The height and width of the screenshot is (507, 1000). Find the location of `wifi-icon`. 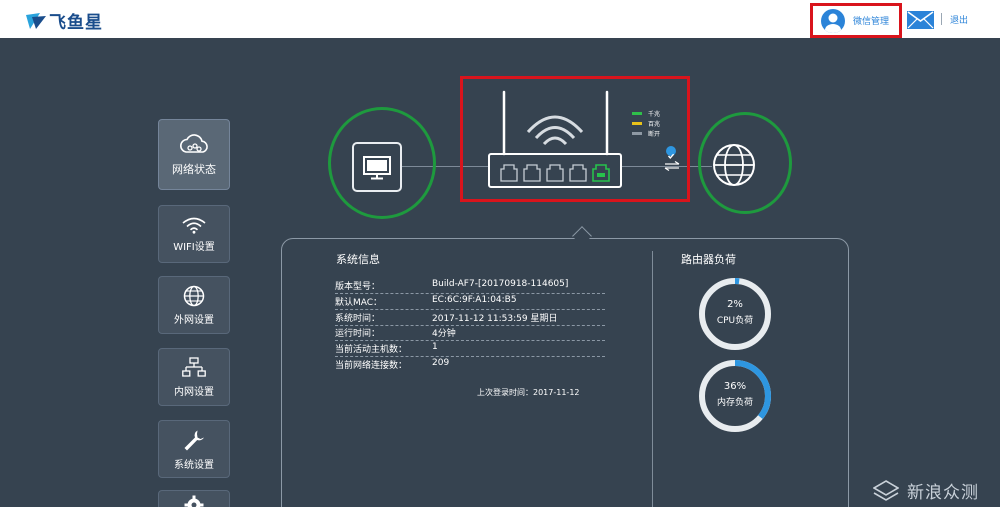

wifi-icon is located at coordinates (194, 225).